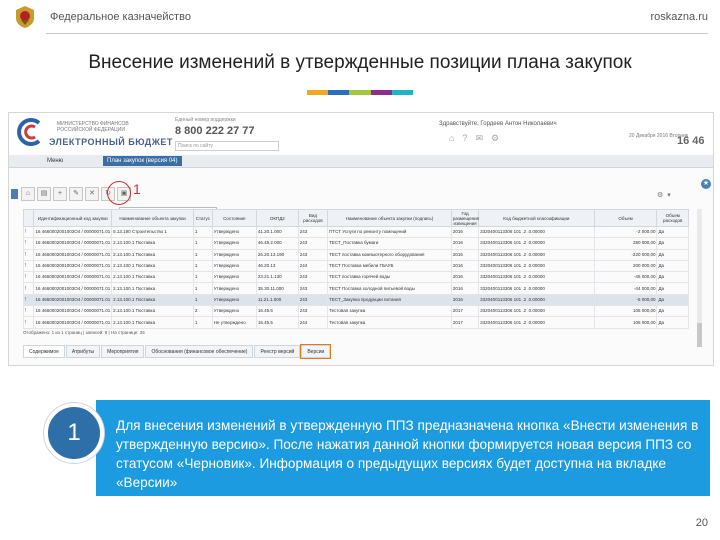  Describe the element at coordinates (389, 218) in the screenshot. I see `column-header: Наименование объекта закупки (подпись)` at that location.